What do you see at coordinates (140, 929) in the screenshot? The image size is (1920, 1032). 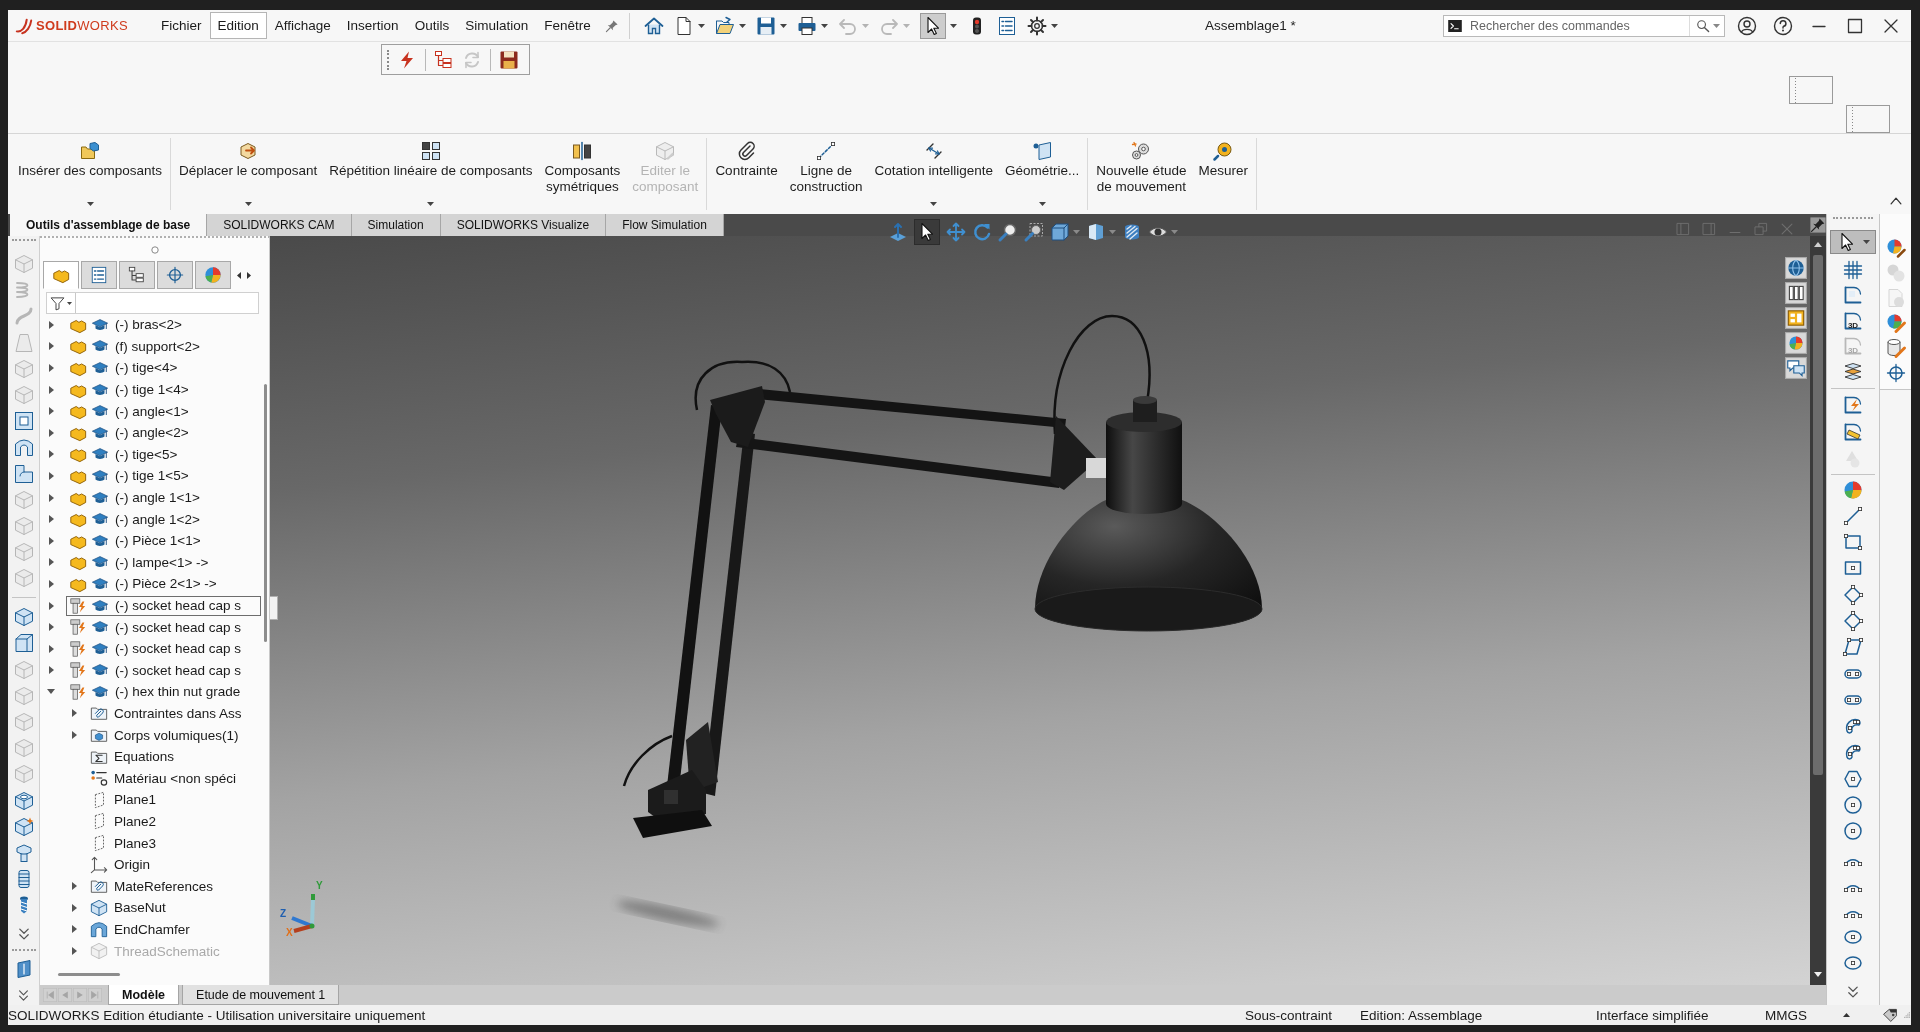 I see `tree-item: EndChamfer` at bounding box center [140, 929].